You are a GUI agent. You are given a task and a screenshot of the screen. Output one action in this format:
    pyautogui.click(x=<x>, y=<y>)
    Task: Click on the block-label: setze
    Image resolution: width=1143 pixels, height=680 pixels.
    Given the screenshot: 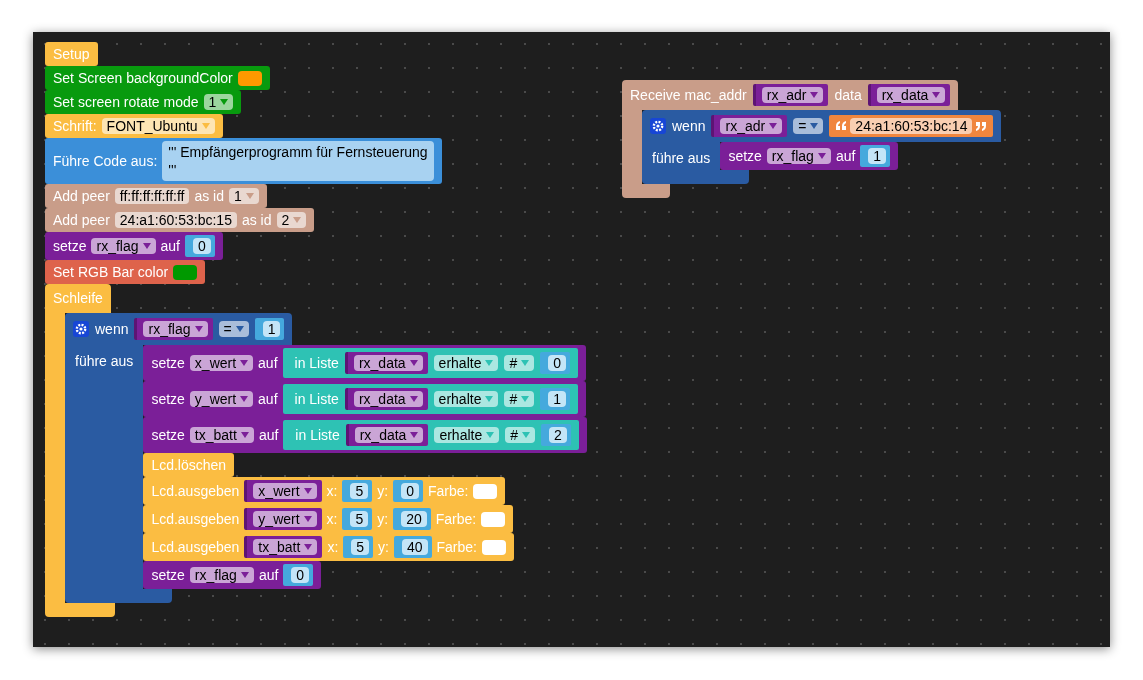 What is the action you would take?
    pyautogui.click(x=168, y=399)
    